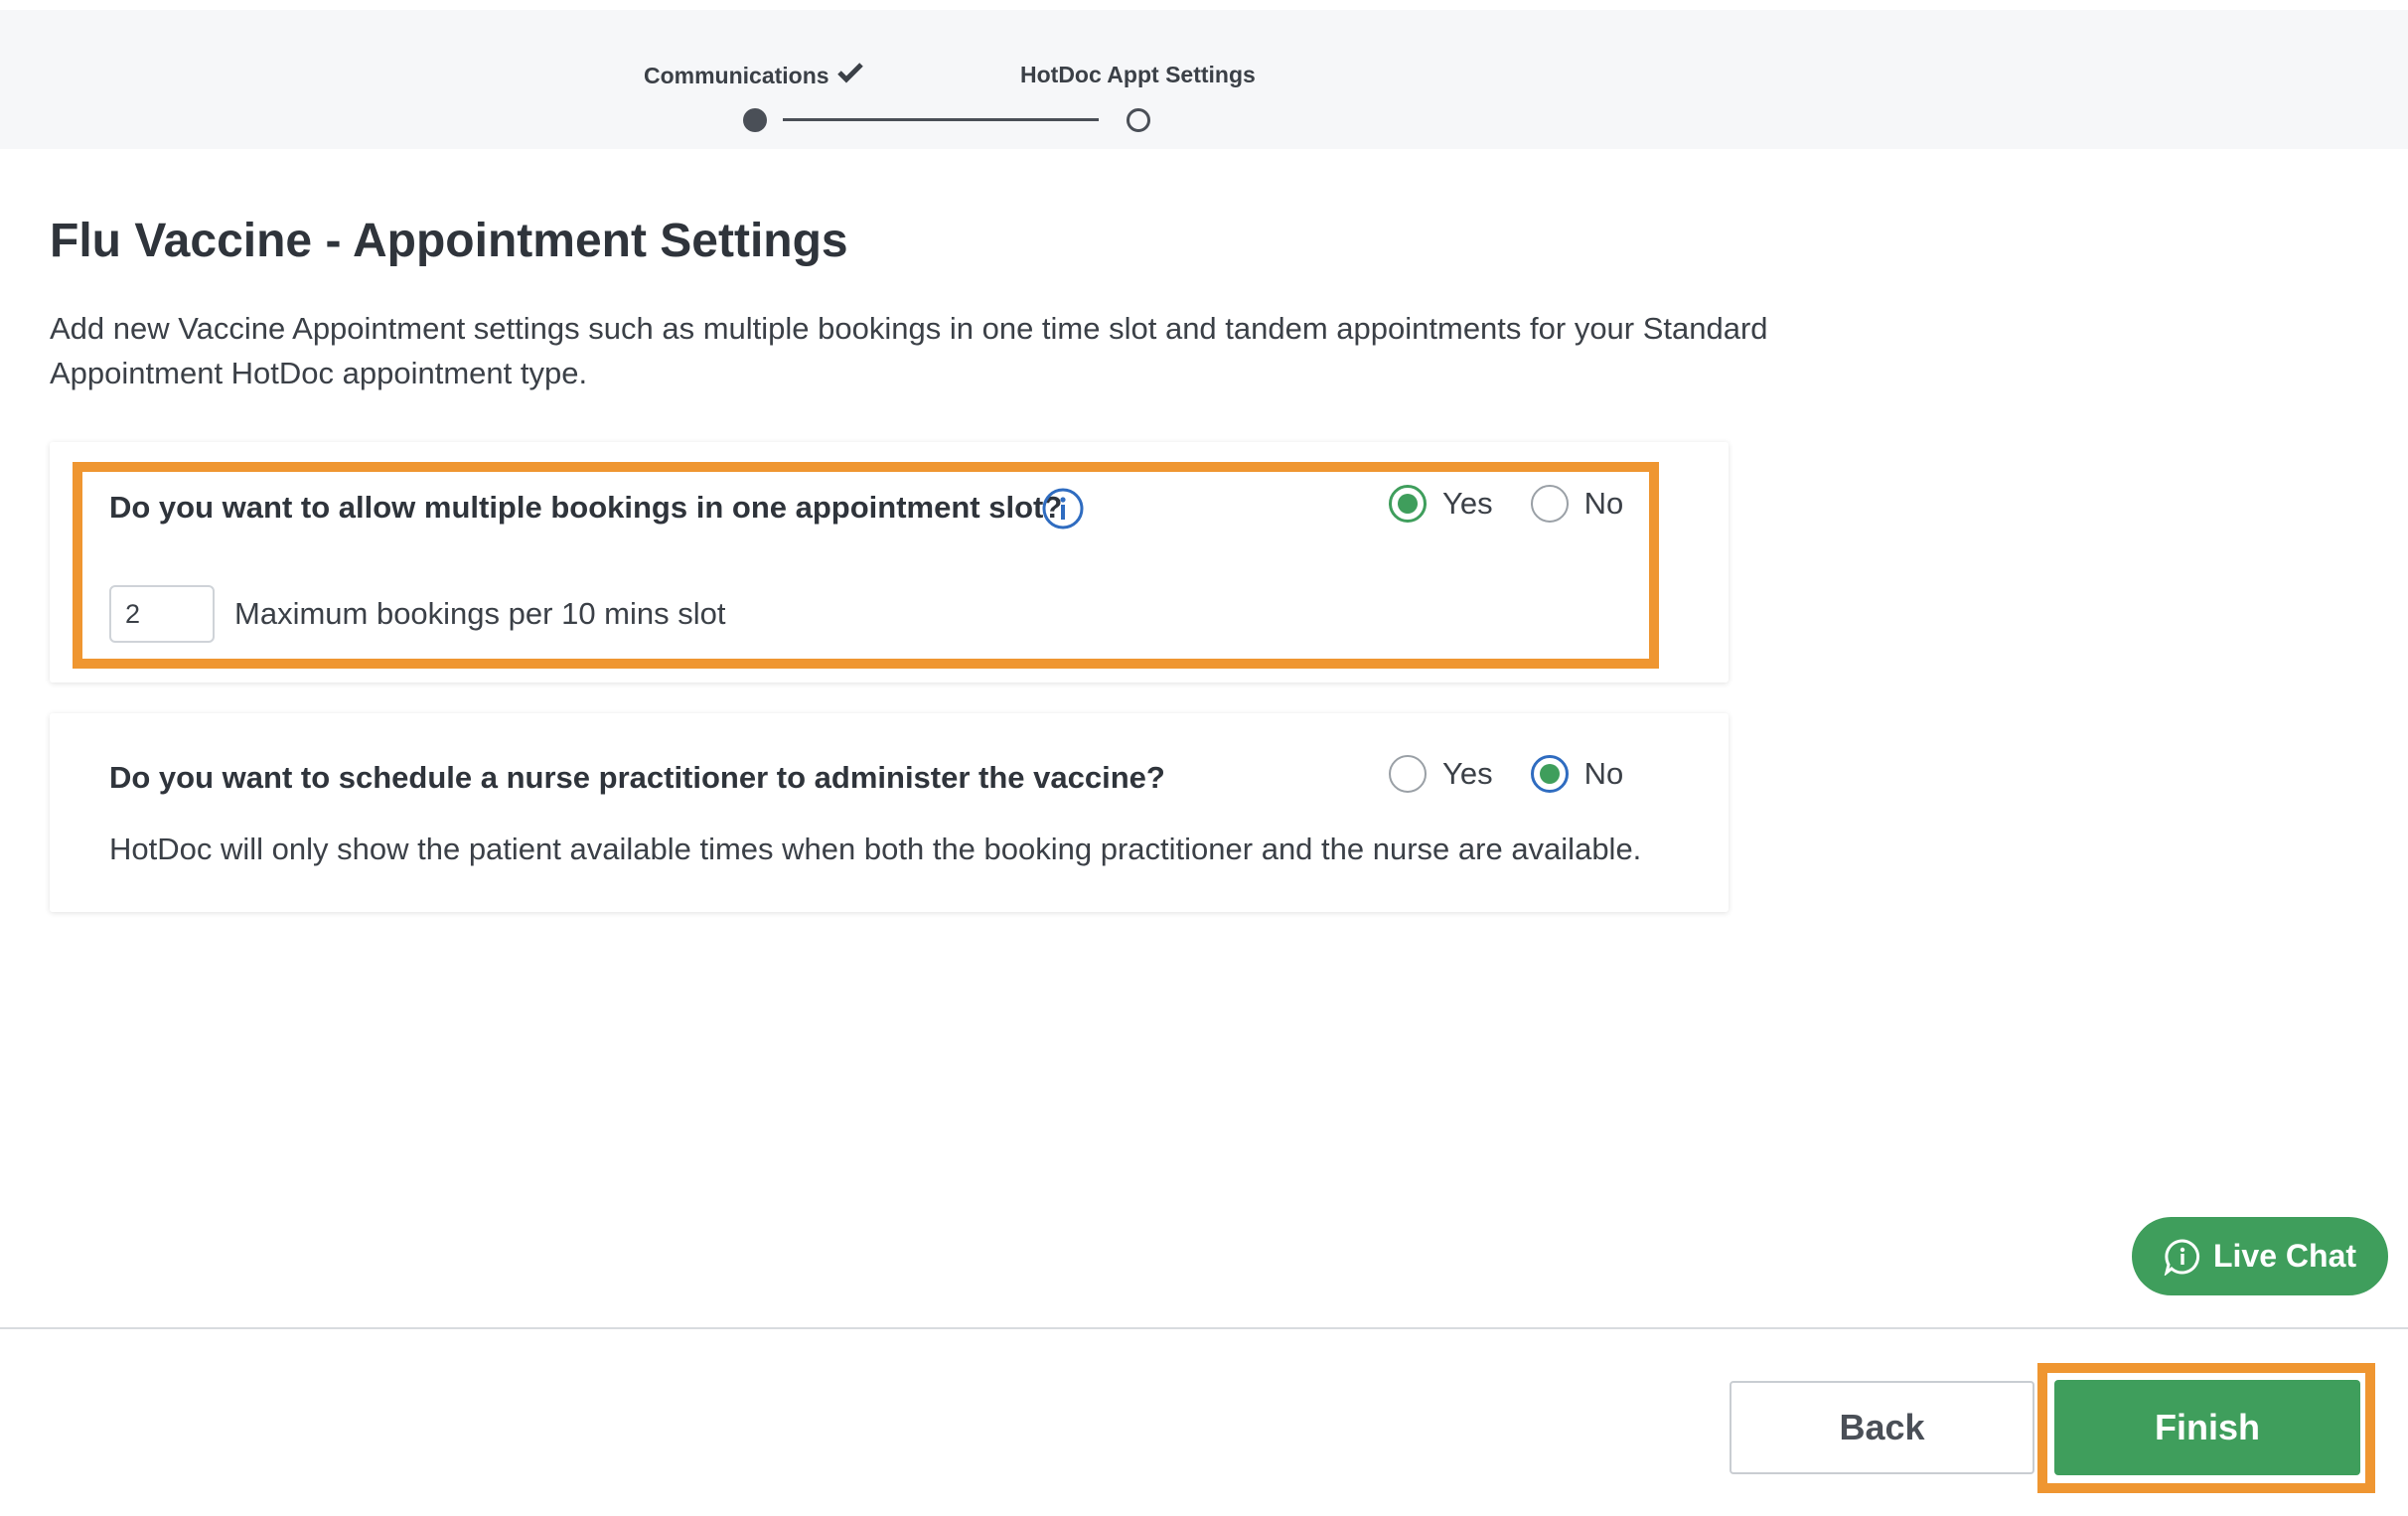  Describe the element at coordinates (2207, 1427) in the screenshot. I see `finish-button: Finish` at that location.